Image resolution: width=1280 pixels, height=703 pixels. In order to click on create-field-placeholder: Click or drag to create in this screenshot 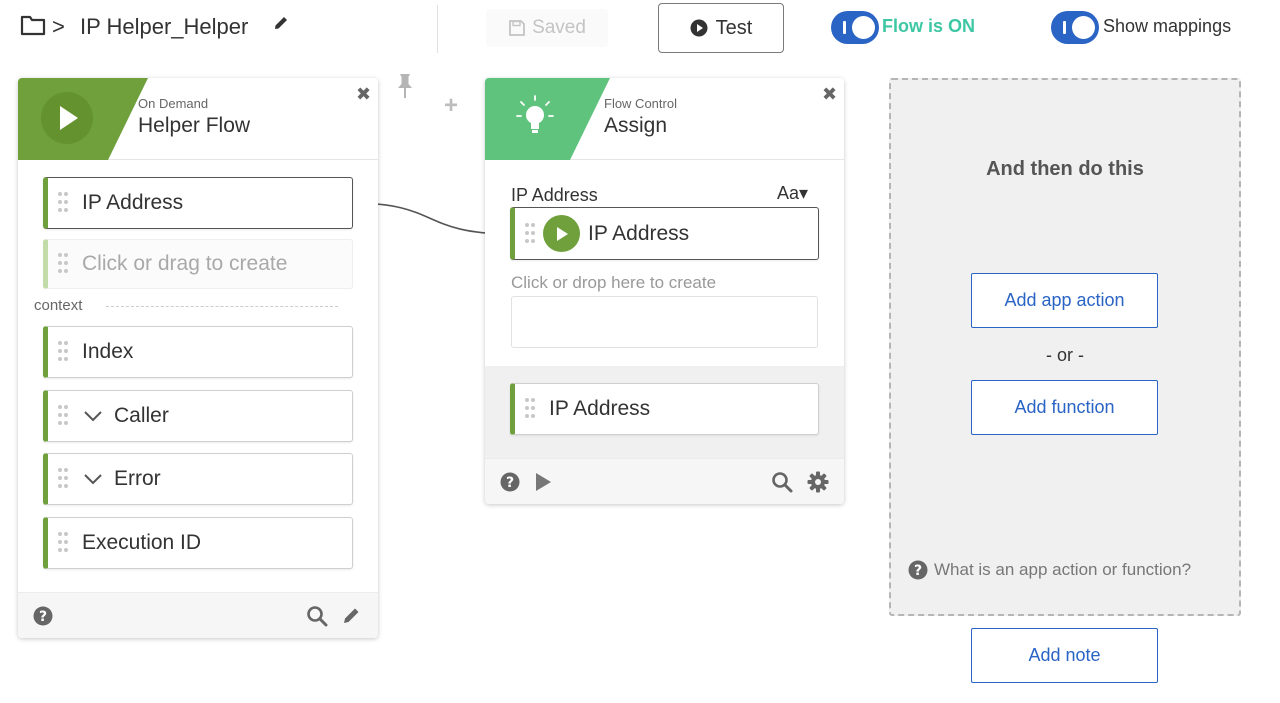, I will do `click(198, 264)`.